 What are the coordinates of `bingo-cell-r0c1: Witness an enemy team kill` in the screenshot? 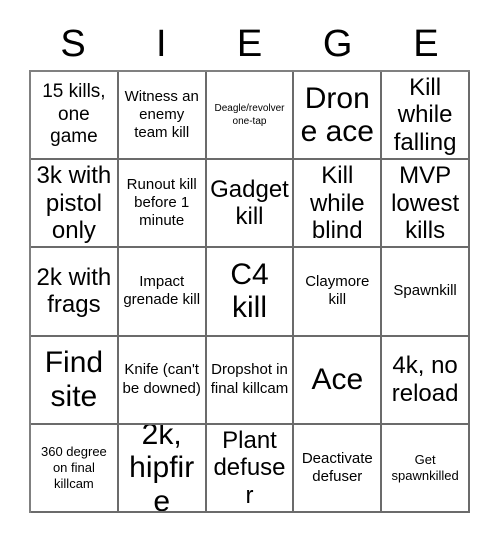 It's located at (162, 116).